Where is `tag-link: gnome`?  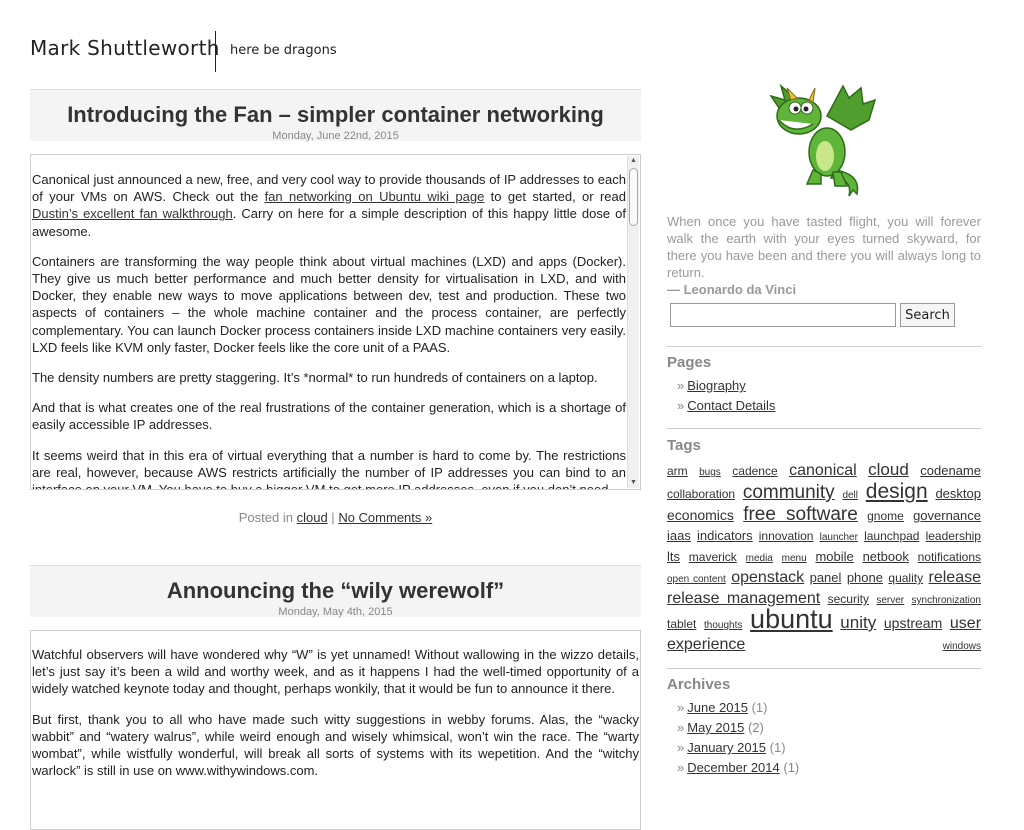
tag-link: gnome is located at coordinates (885, 516).